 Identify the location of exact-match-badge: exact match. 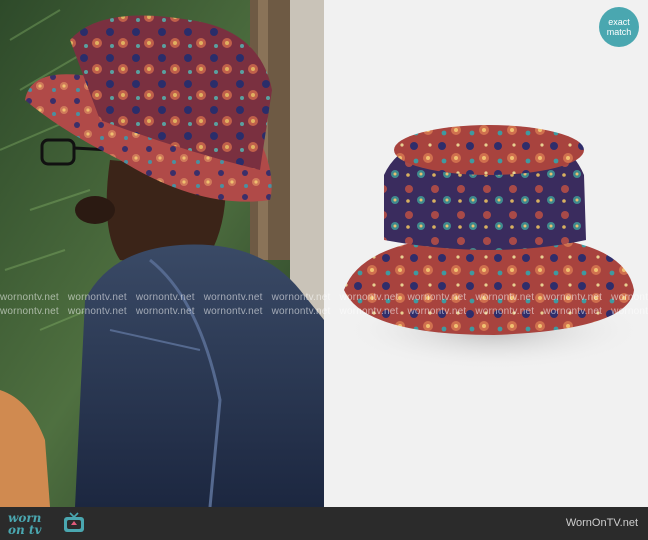
(619, 27).